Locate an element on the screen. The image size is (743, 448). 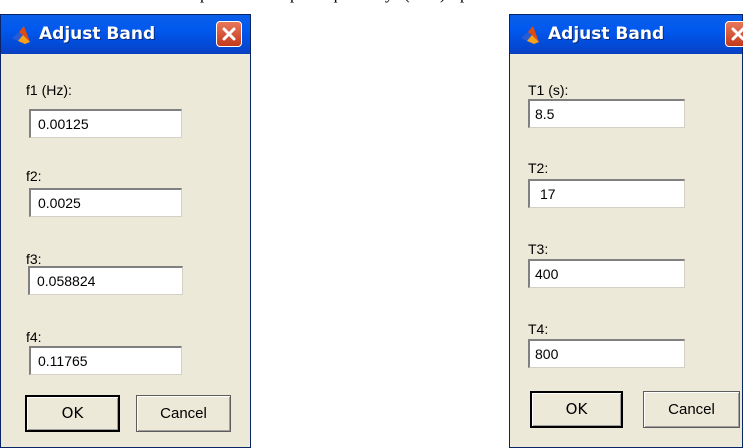
caption-fragment: y is located at coordinates (389, 1).